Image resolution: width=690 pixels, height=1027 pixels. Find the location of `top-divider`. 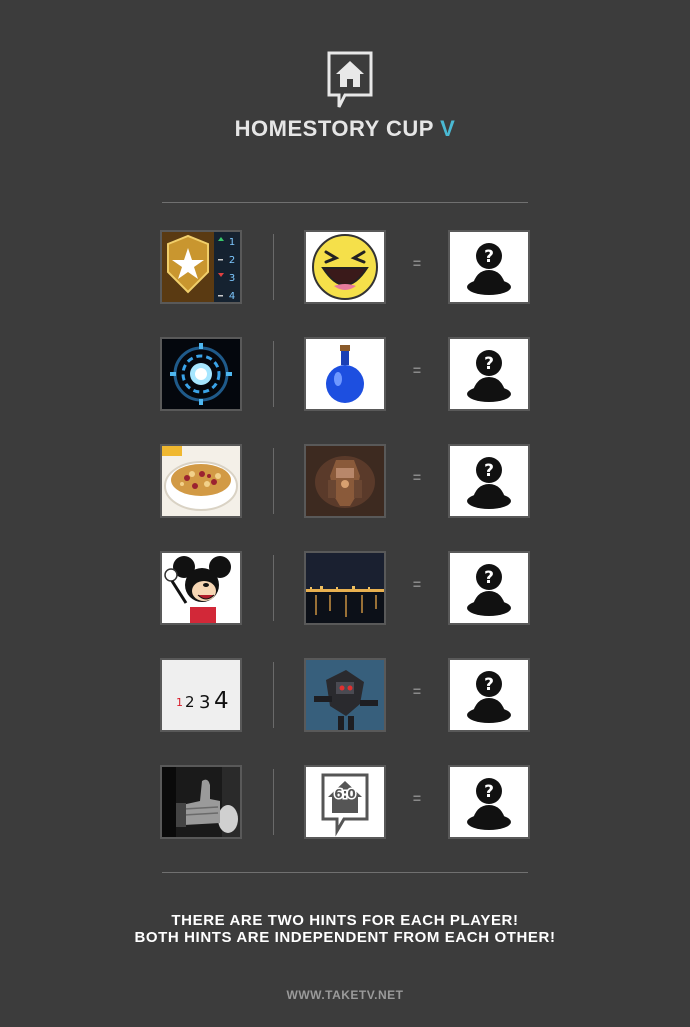

top-divider is located at coordinates (345, 202).